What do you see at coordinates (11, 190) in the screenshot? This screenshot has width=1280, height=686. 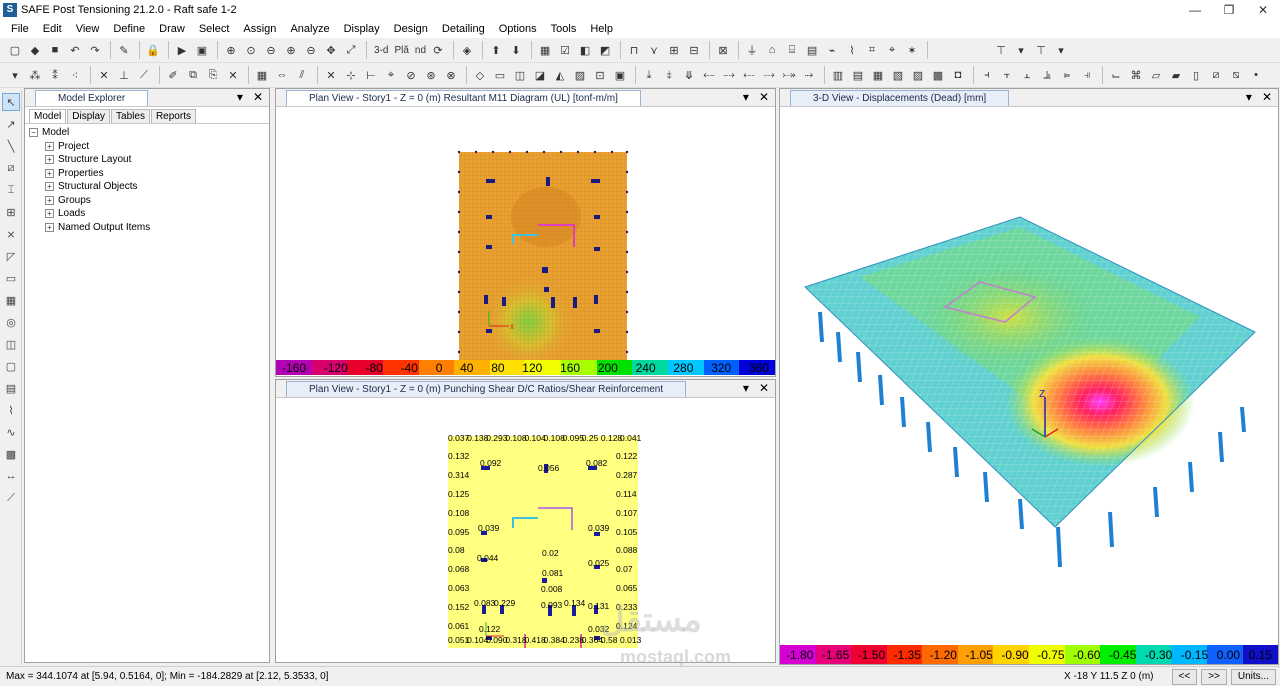 I see `draw-column-icon: ⌶` at bounding box center [11, 190].